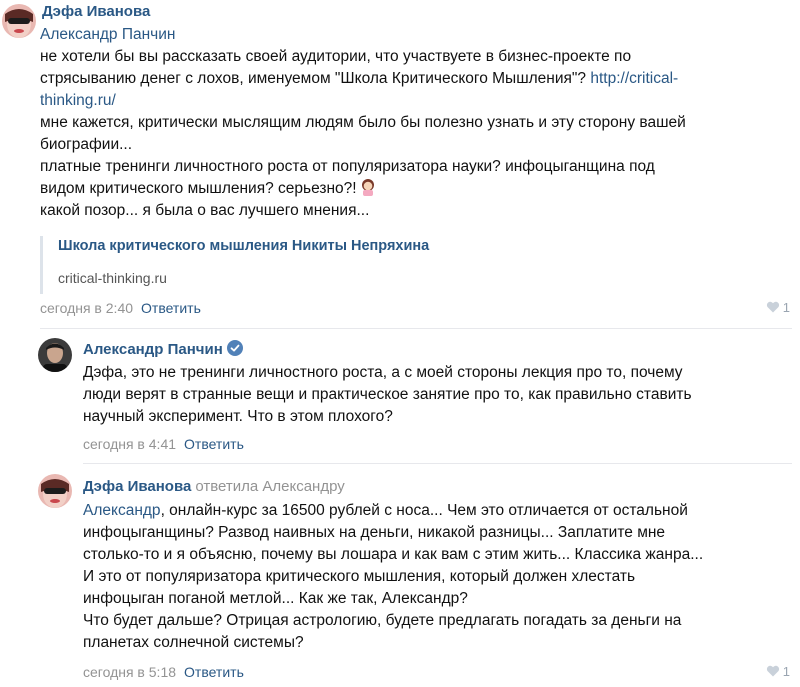 This screenshot has width=800, height=687. What do you see at coordinates (634, 78) in the screenshot?
I see `external-link: http://critical-` at bounding box center [634, 78].